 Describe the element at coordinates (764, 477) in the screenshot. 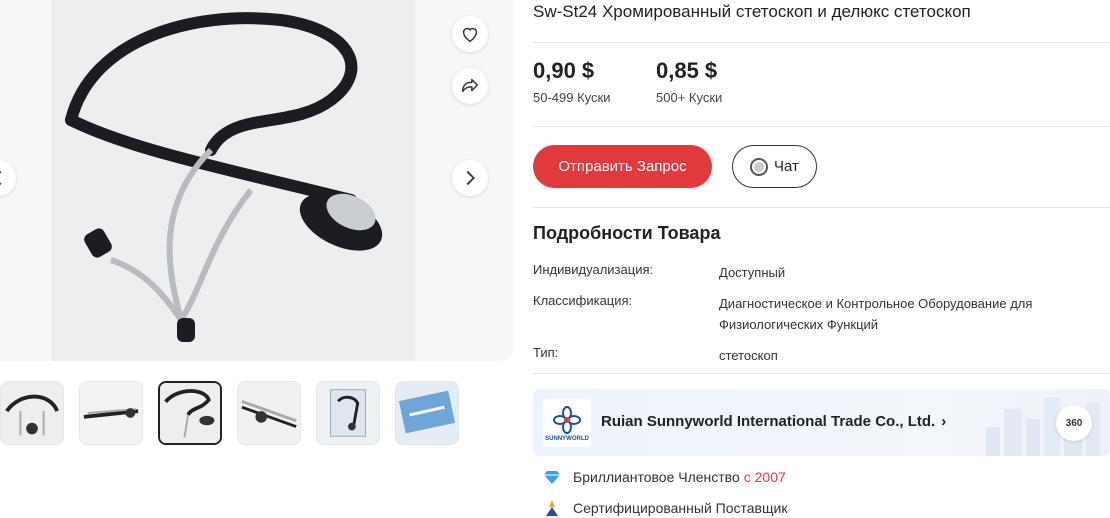

I see `membership-since: с 2007` at that location.